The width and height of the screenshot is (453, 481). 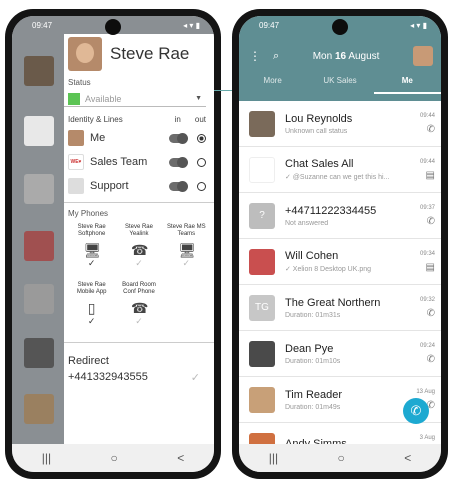 I want to click on phone-option: Steve Rae Mobile App ▯ ✓, so click(x=91, y=310).